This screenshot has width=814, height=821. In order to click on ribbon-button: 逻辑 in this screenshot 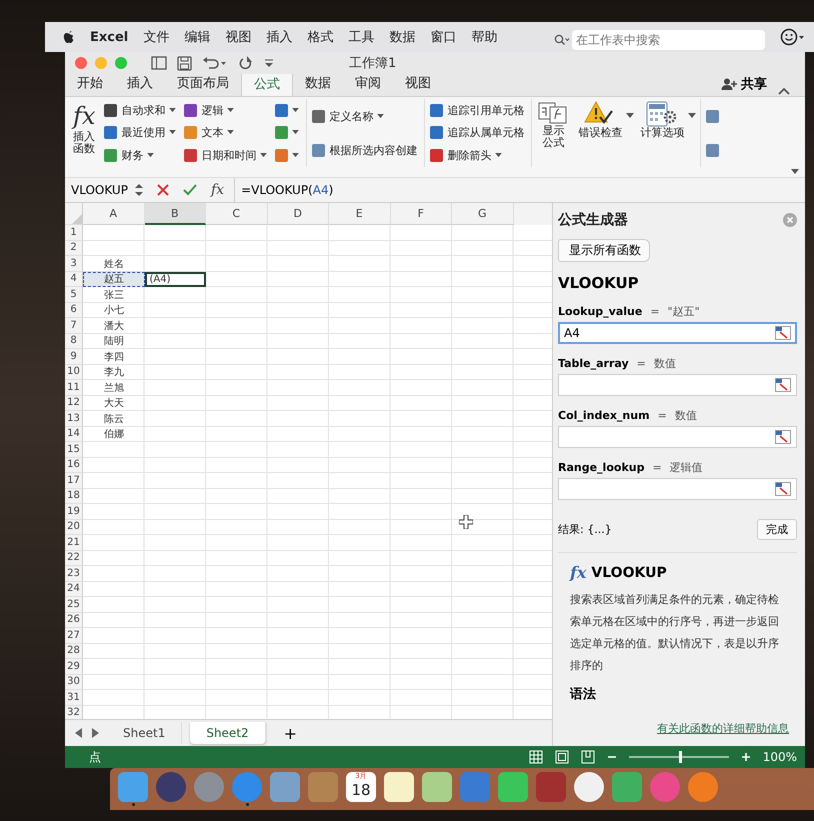, I will do `click(225, 110)`.